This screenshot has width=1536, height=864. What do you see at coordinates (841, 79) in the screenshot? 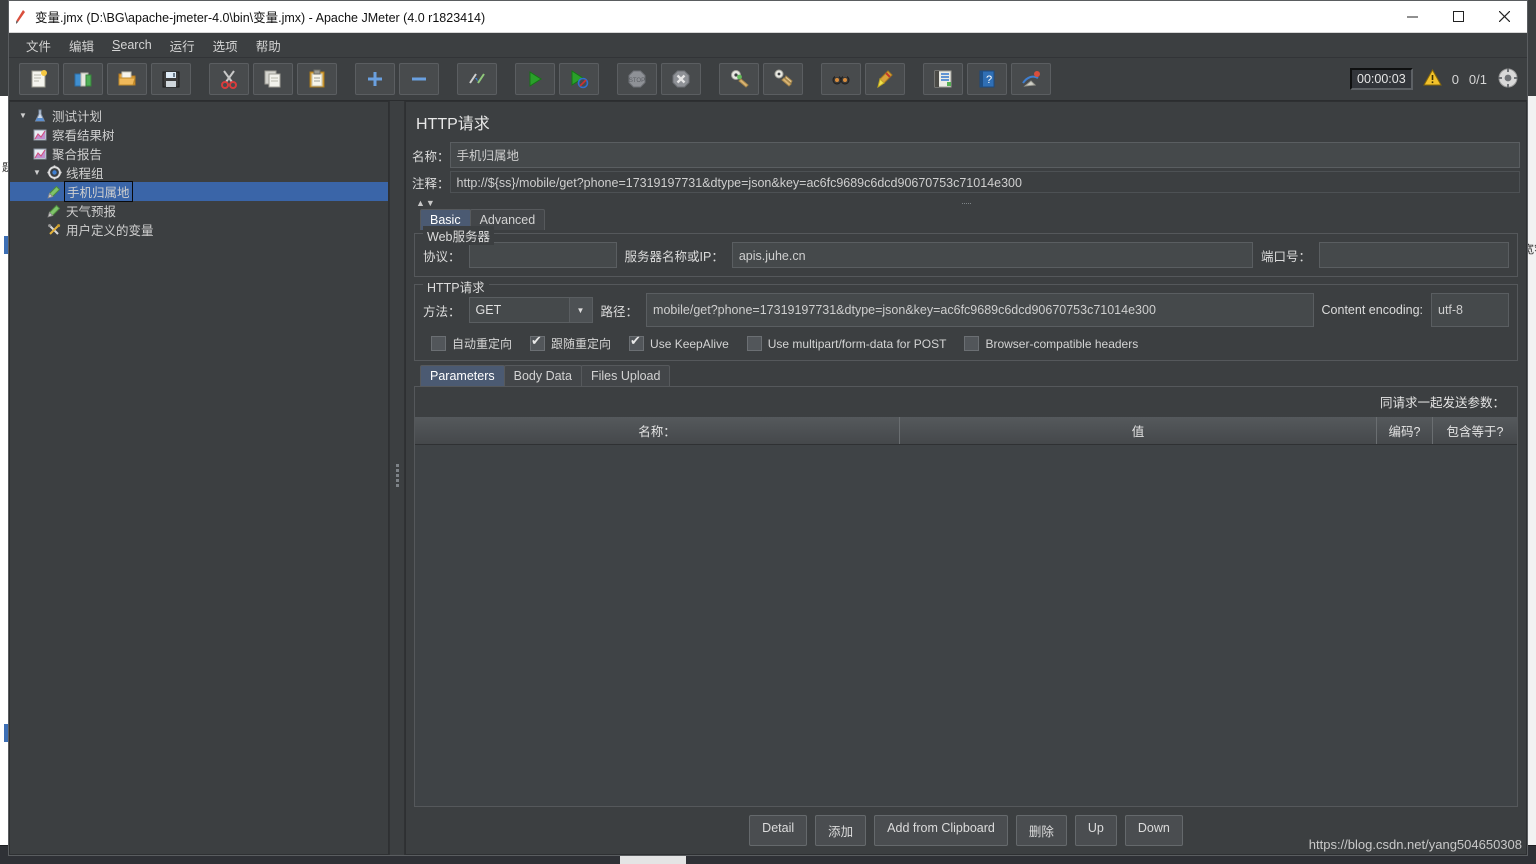
I see `toolbar-search` at bounding box center [841, 79].